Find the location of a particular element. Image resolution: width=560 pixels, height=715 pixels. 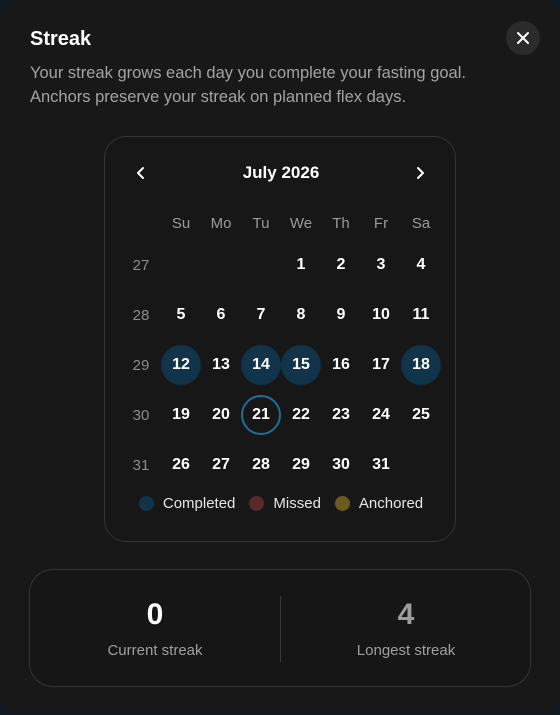

calendar-day: 1 is located at coordinates (301, 265).